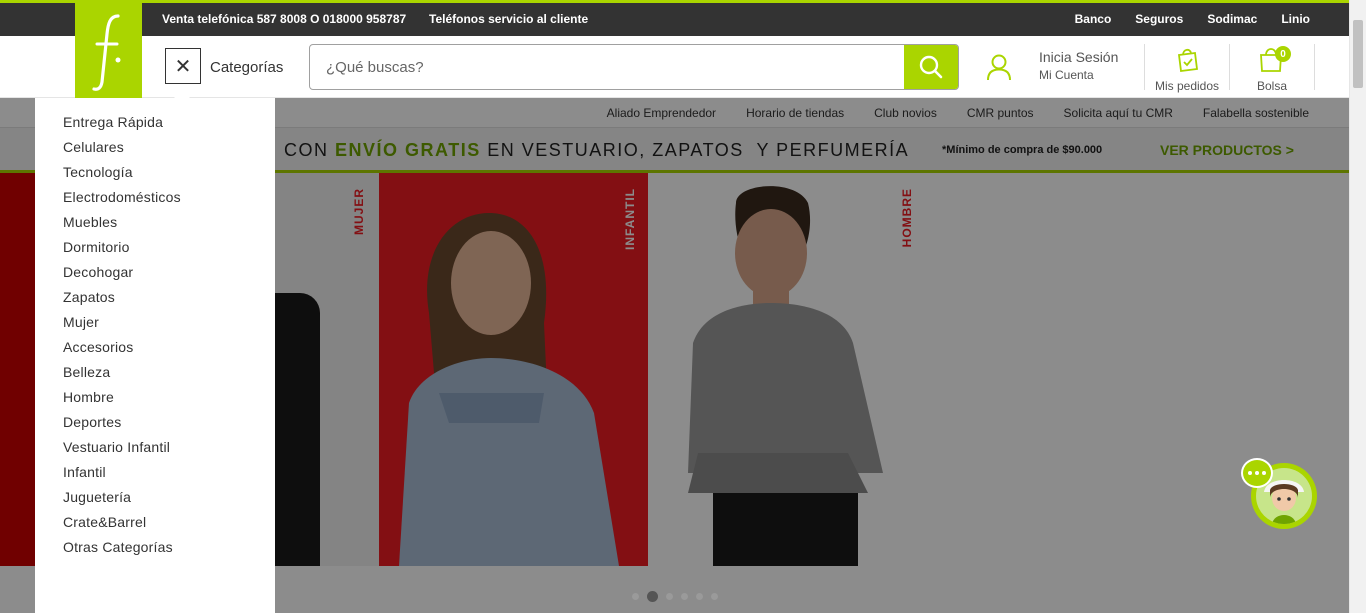  I want to click on category-belleza: Belleza, so click(155, 374).